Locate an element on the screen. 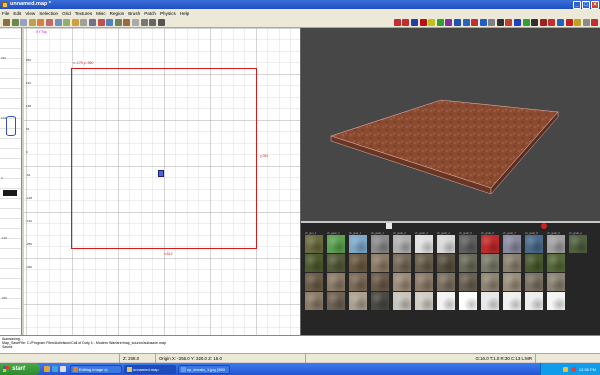 Image resolution: width=600 pixels, height=375 pixels. texture-thumbnail: ch_gnatt_6 is located at coordinates (490, 242).